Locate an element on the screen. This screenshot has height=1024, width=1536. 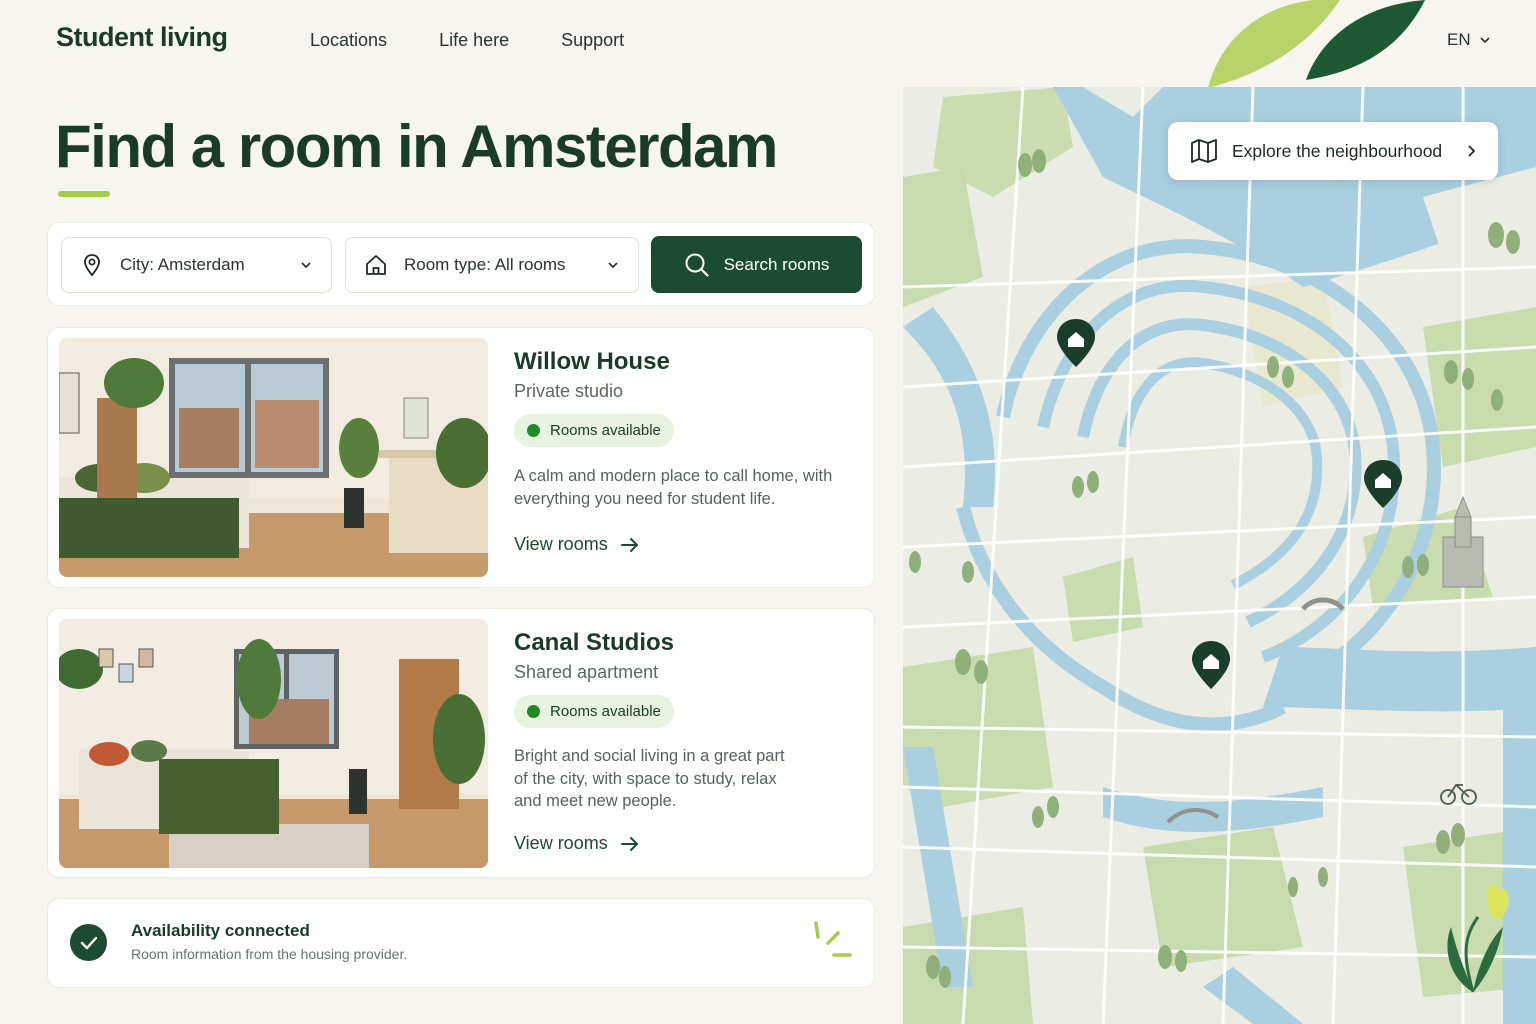
search-icon is located at coordinates (697, 265).